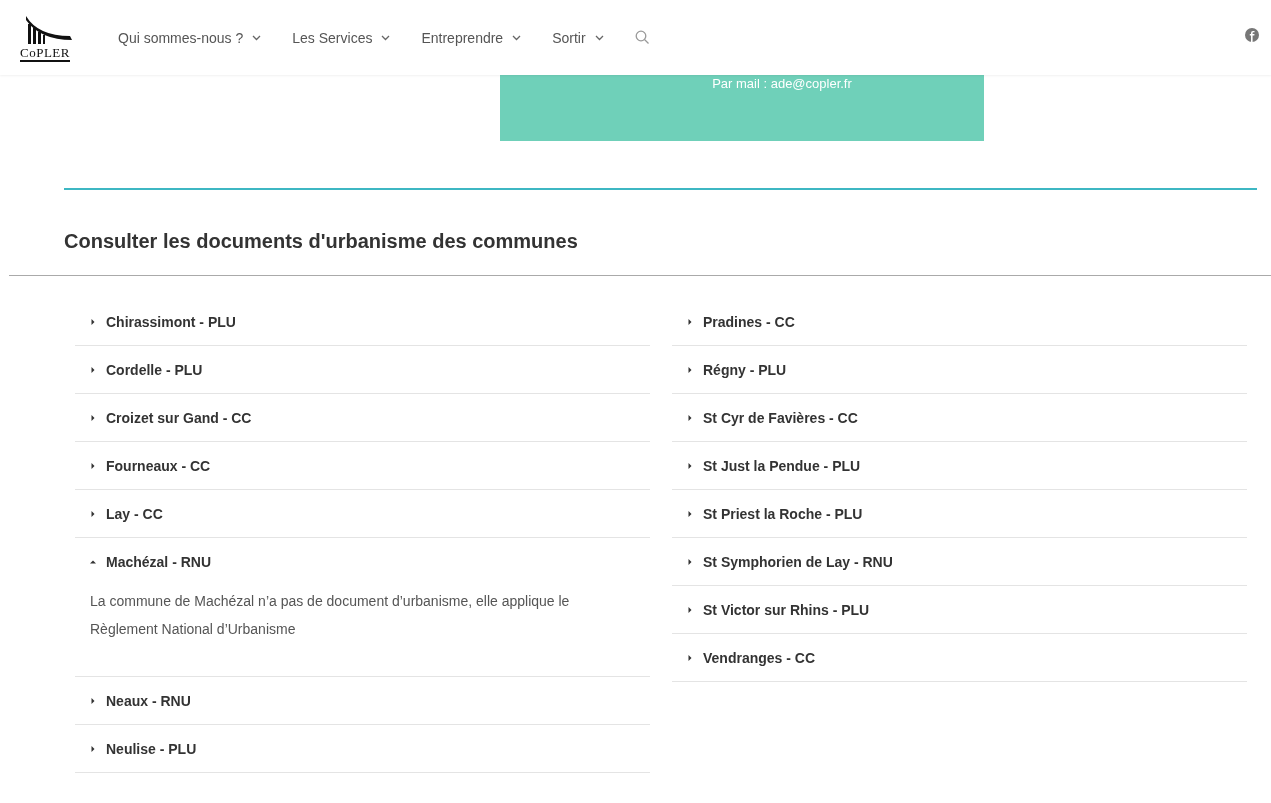 This screenshot has width=1271, height=803. What do you see at coordinates (362, 561) in the screenshot?
I see `accordion-toggle: Machézal - RNU` at bounding box center [362, 561].